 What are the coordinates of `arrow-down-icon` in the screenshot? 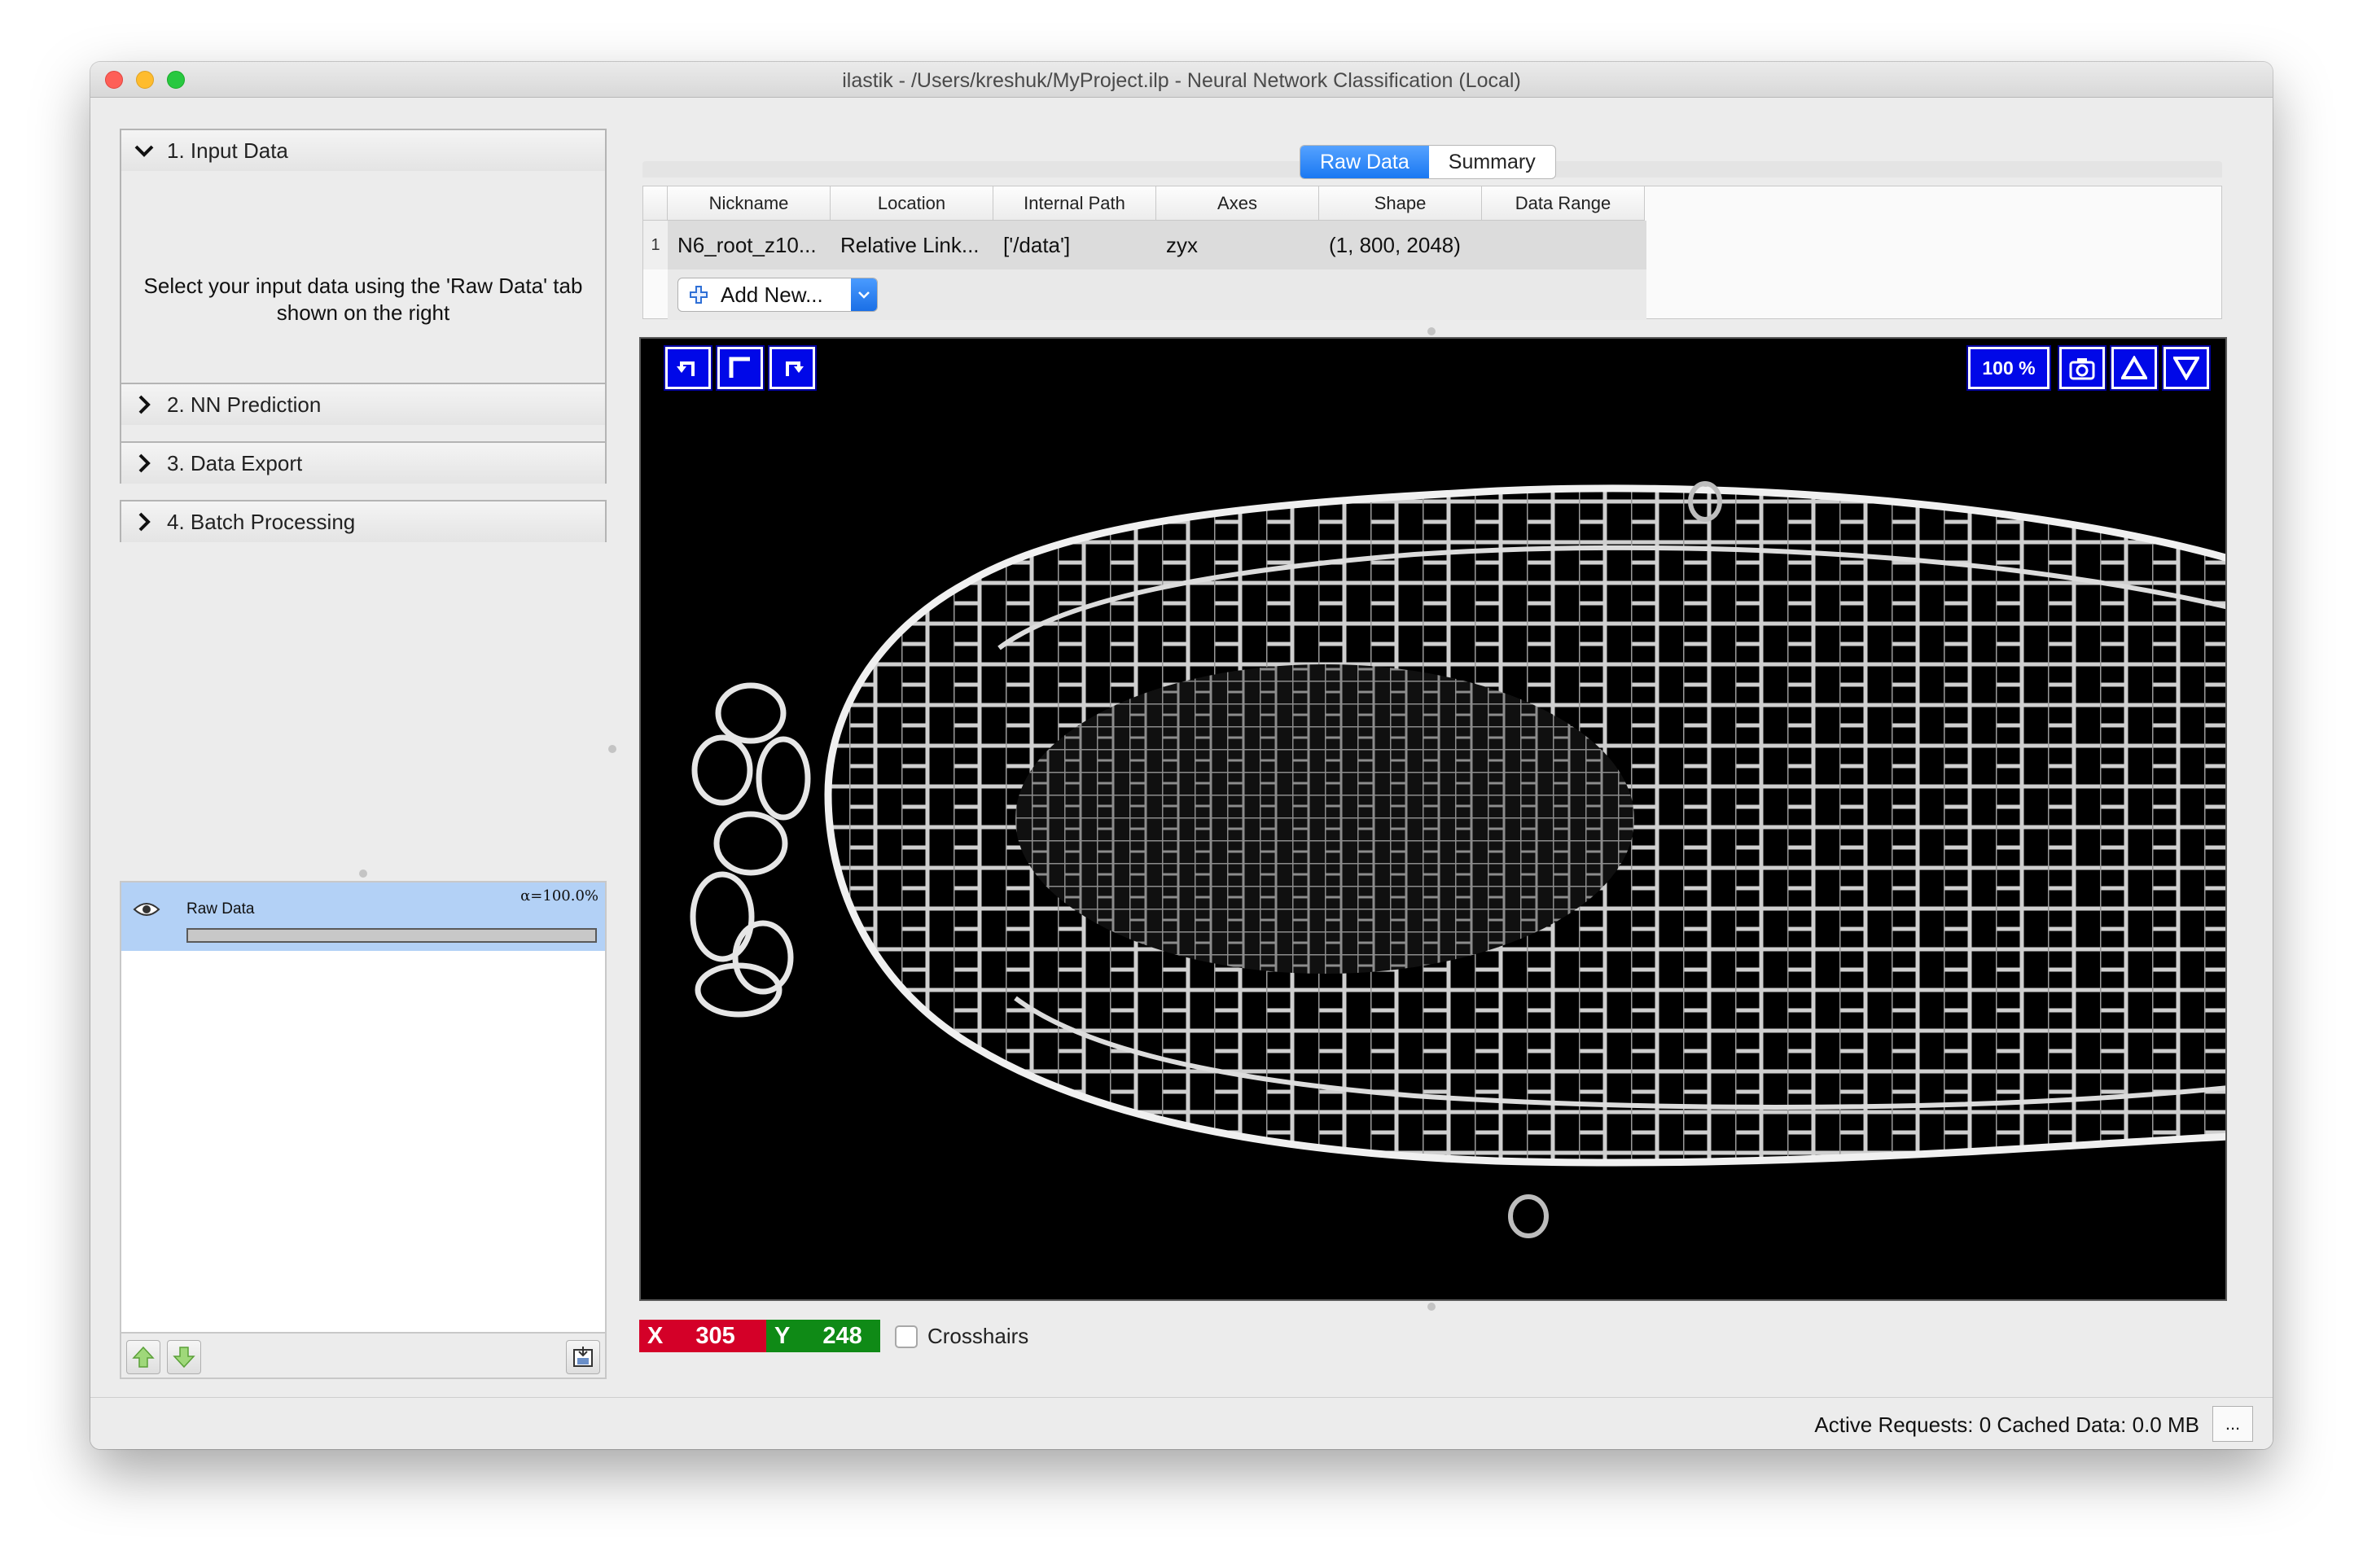 It's located at (184, 1358).